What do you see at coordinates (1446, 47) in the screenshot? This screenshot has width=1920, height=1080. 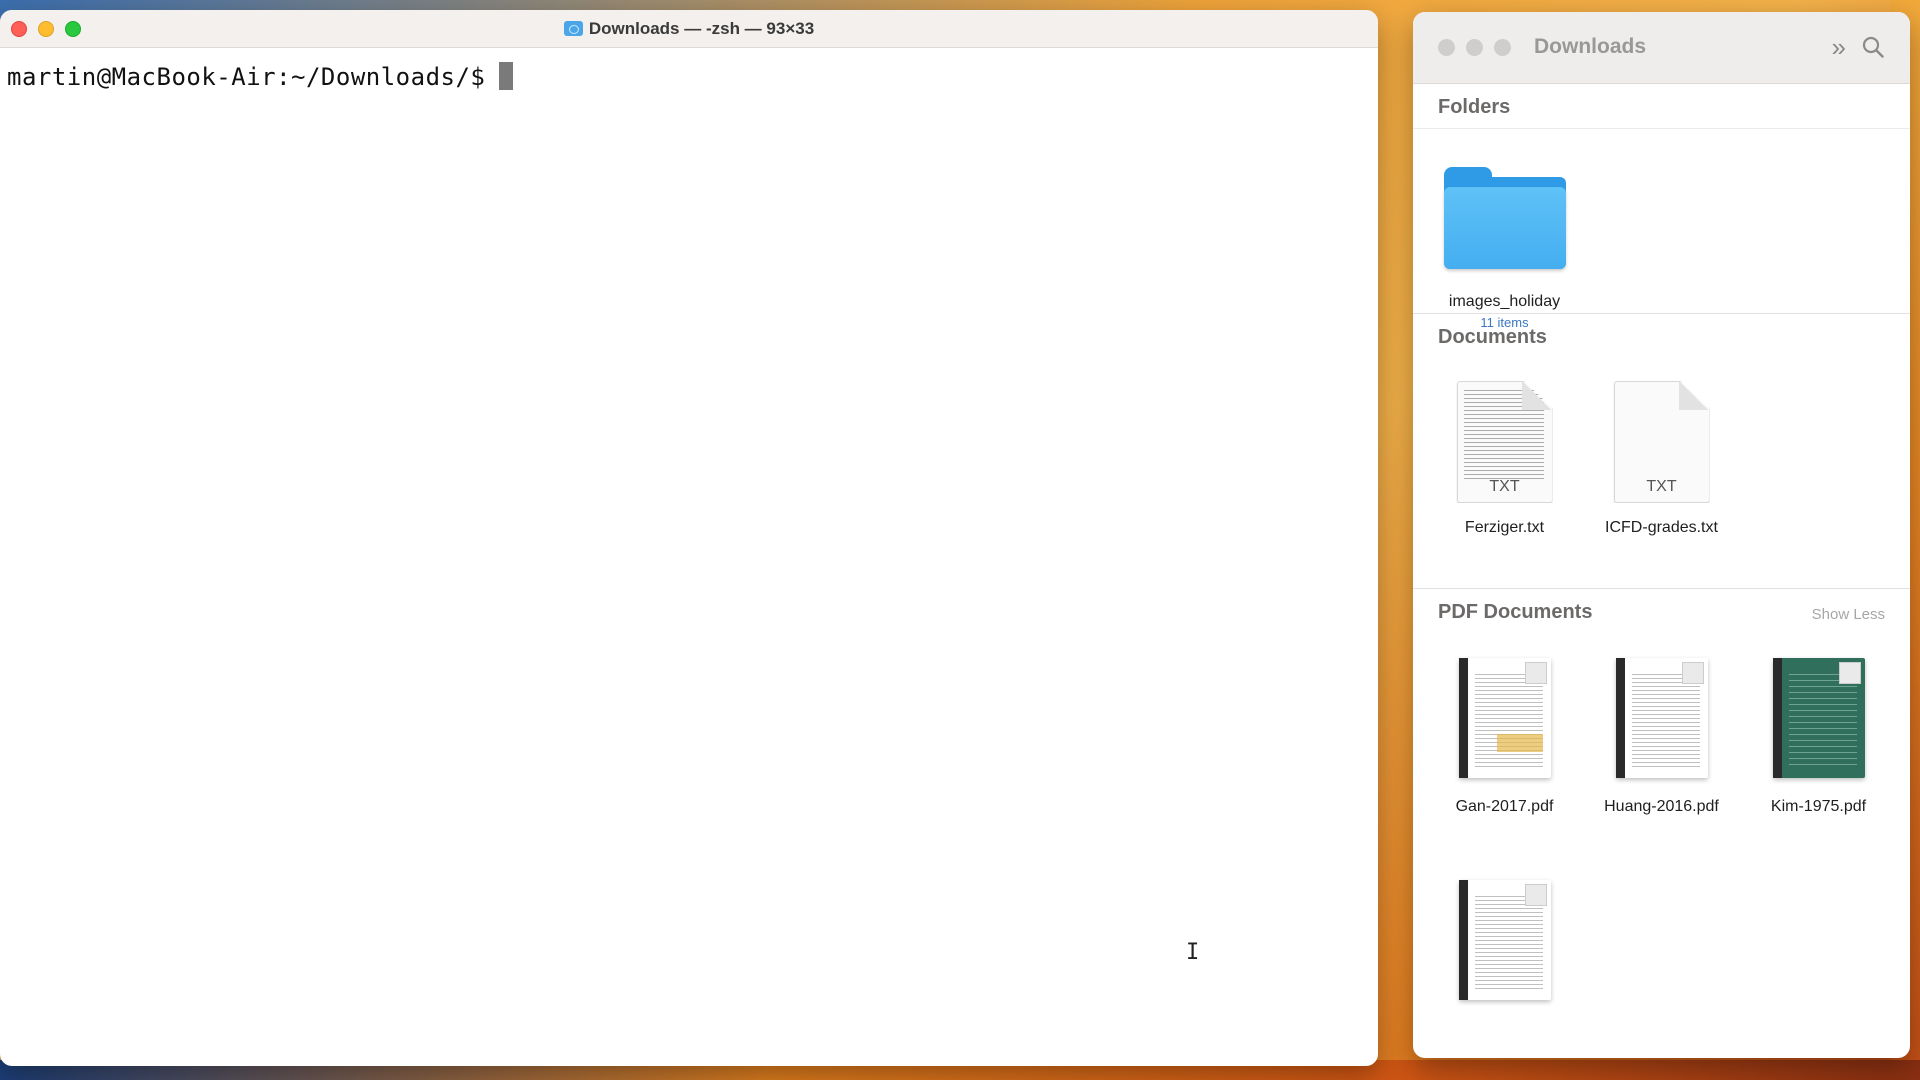 I see `close-button` at bounding box center [1446, 47].